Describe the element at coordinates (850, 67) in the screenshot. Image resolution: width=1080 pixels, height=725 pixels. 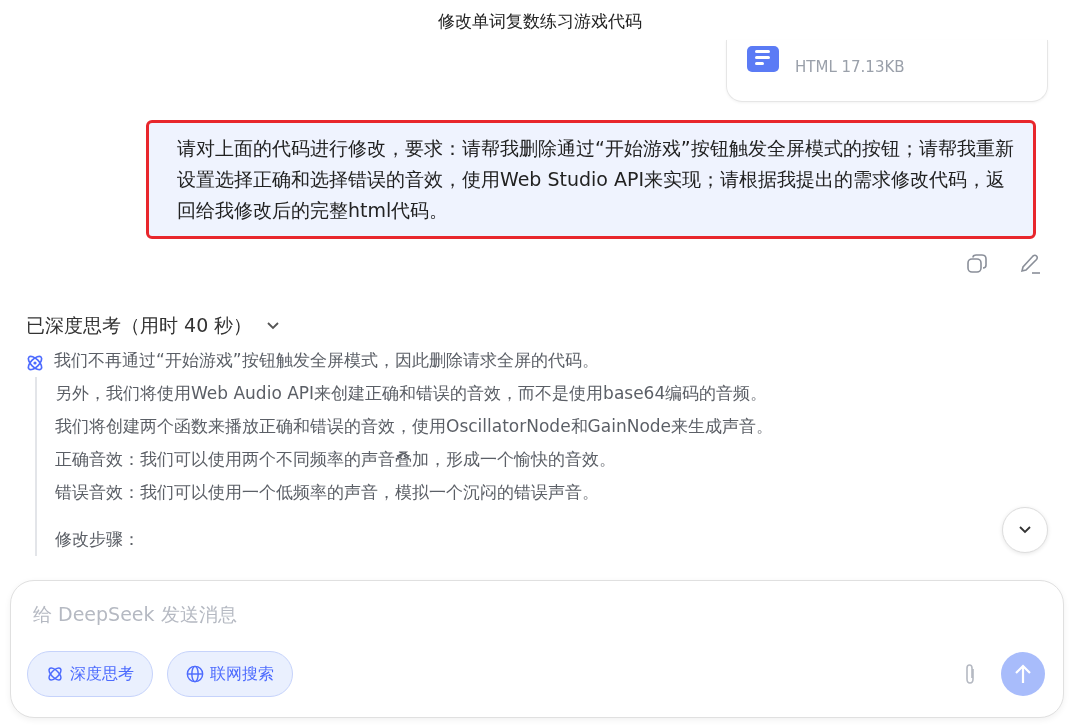
I see `file-meta: HTML 17.13KB` at that location.